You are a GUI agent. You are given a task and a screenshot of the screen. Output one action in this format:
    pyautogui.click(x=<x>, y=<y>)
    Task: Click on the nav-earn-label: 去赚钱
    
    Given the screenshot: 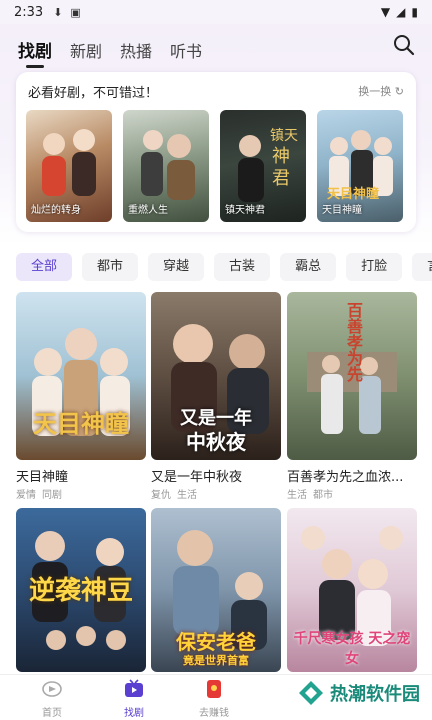 What is the action you would take?
    pyautogui.click(x=214, y=713)
    